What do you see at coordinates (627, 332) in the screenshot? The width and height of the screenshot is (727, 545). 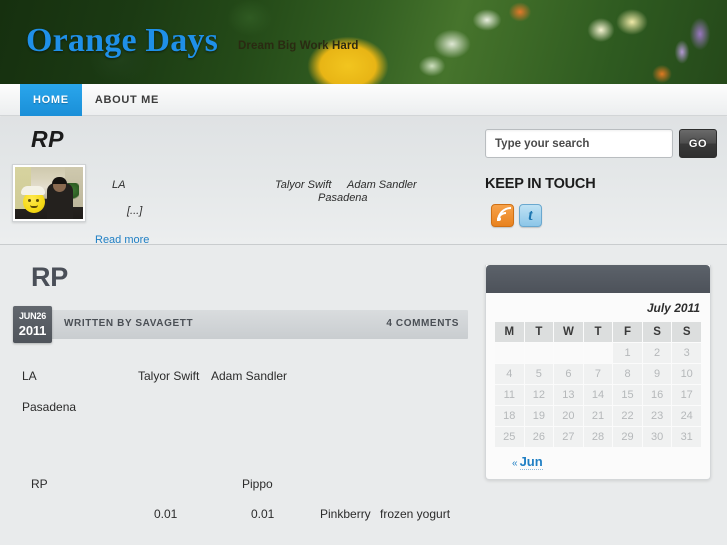 I see `calendar-weekday: F` at bounding box center [627, 332].